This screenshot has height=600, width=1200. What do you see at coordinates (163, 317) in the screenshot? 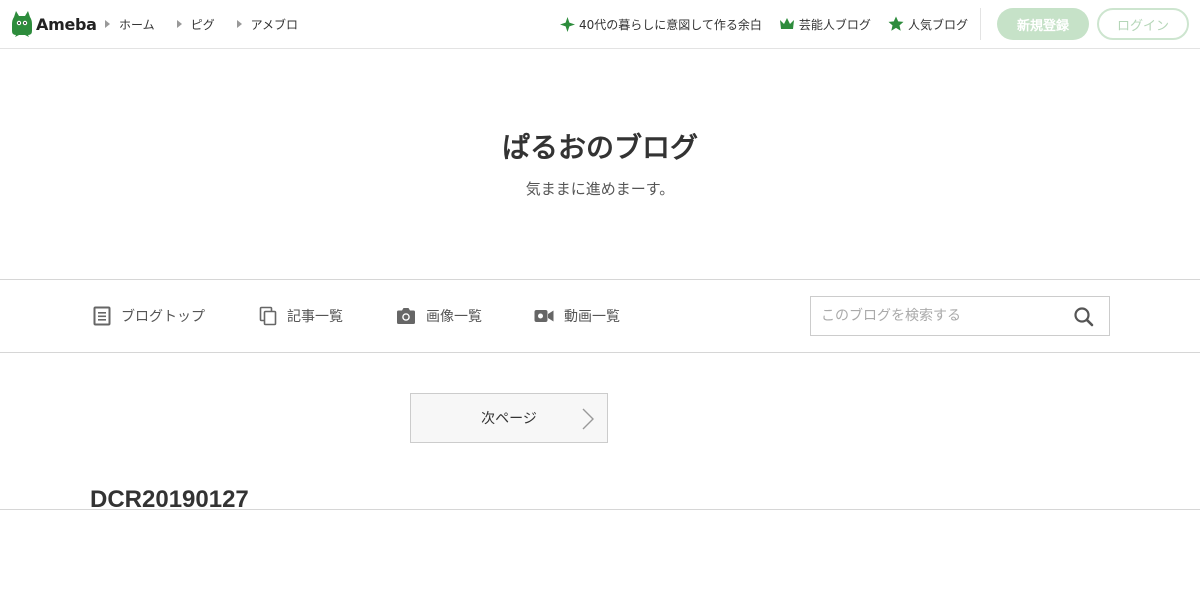
I see `blog-nav-label: ブログトップ` at bounding box center [163, 317].